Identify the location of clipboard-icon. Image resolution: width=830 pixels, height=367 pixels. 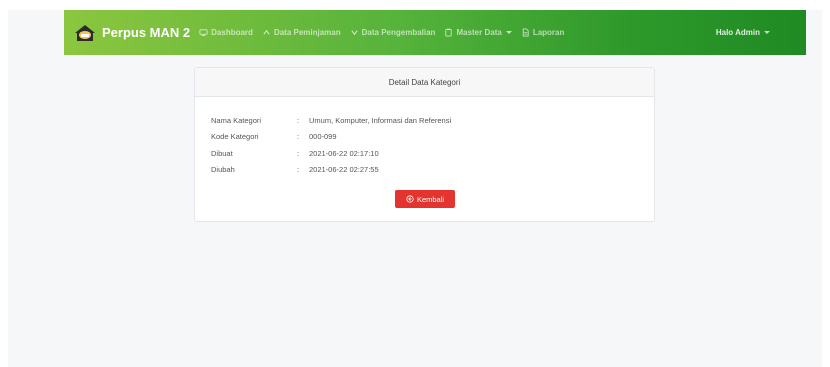
(448, 32).